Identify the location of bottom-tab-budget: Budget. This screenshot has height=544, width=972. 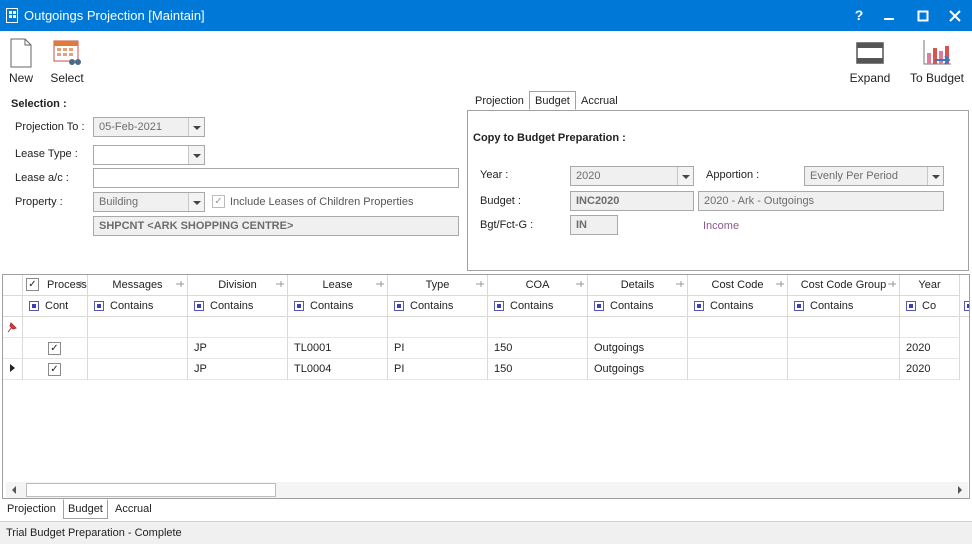
(85, 509).